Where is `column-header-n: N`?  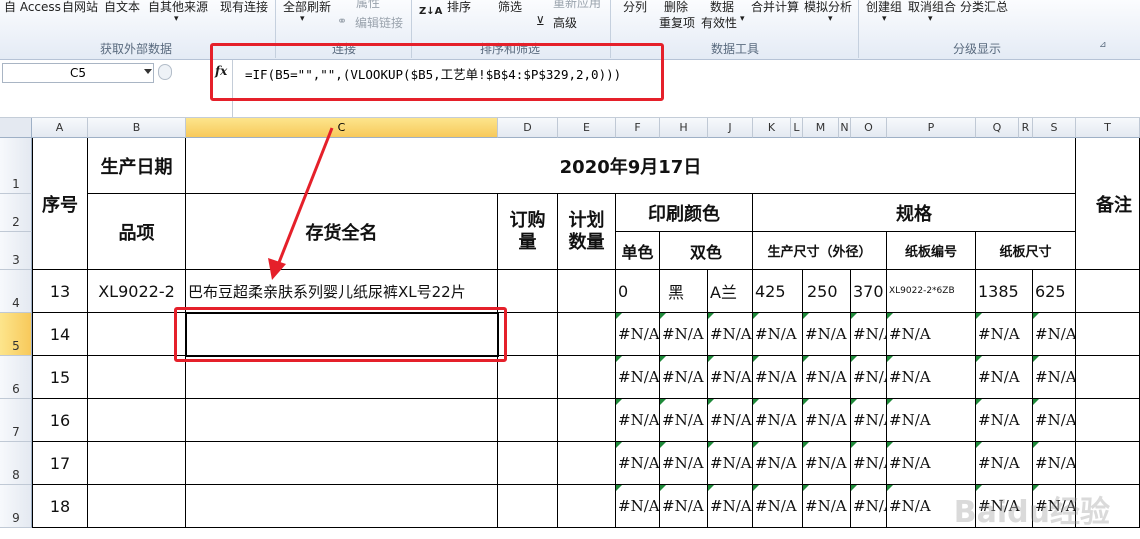 column-header-n: N is located at coordinates (845, 128).